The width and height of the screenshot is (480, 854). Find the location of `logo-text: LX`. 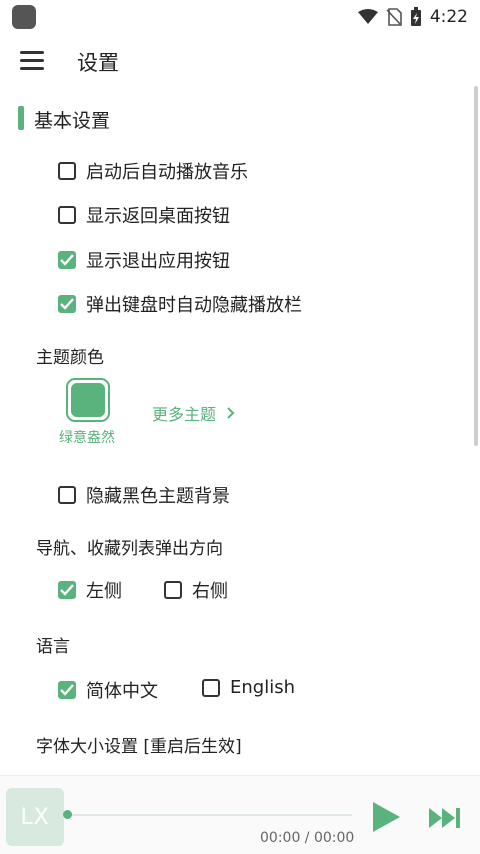

logo-text: LX is located at coordinates (35, 817).